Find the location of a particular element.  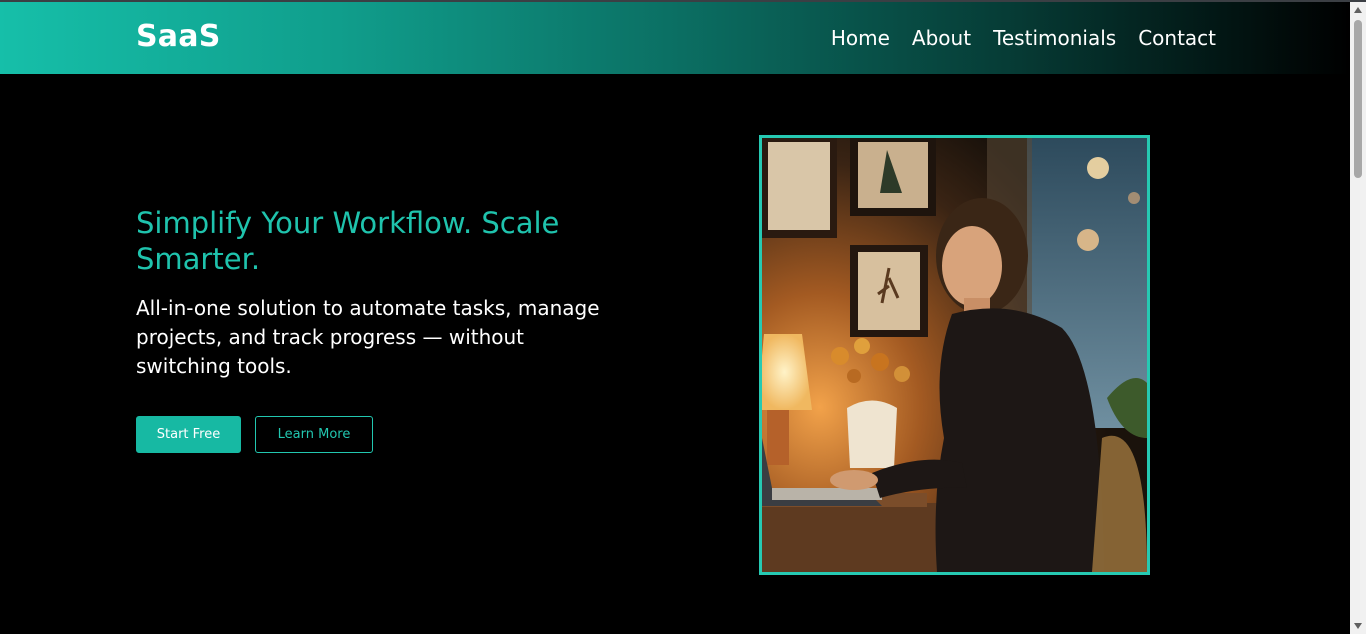

page-scrollbar is located at coordinates (1358, 318).